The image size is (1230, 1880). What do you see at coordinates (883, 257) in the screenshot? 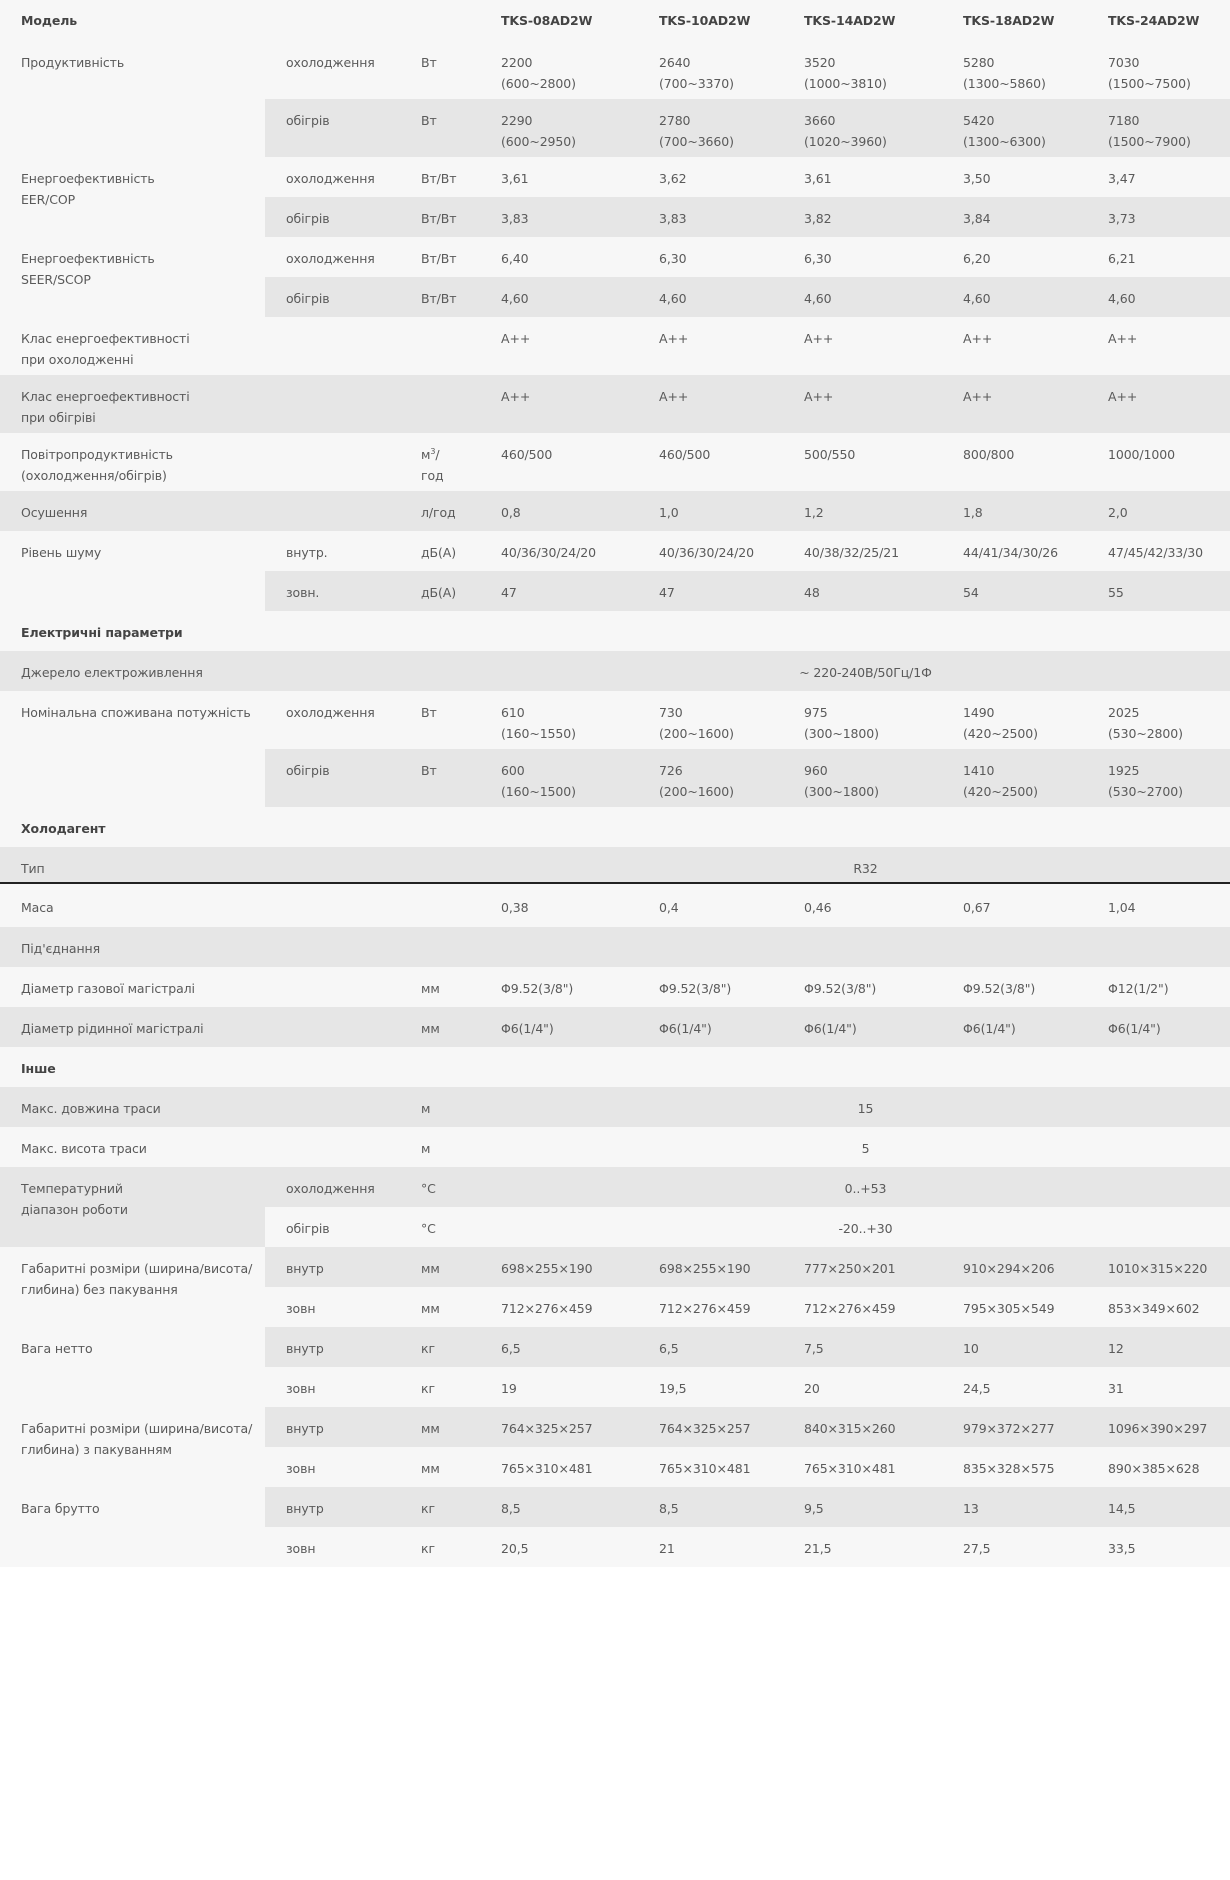
I see `value-cell: 6,30` at bounding box center [883, 257].